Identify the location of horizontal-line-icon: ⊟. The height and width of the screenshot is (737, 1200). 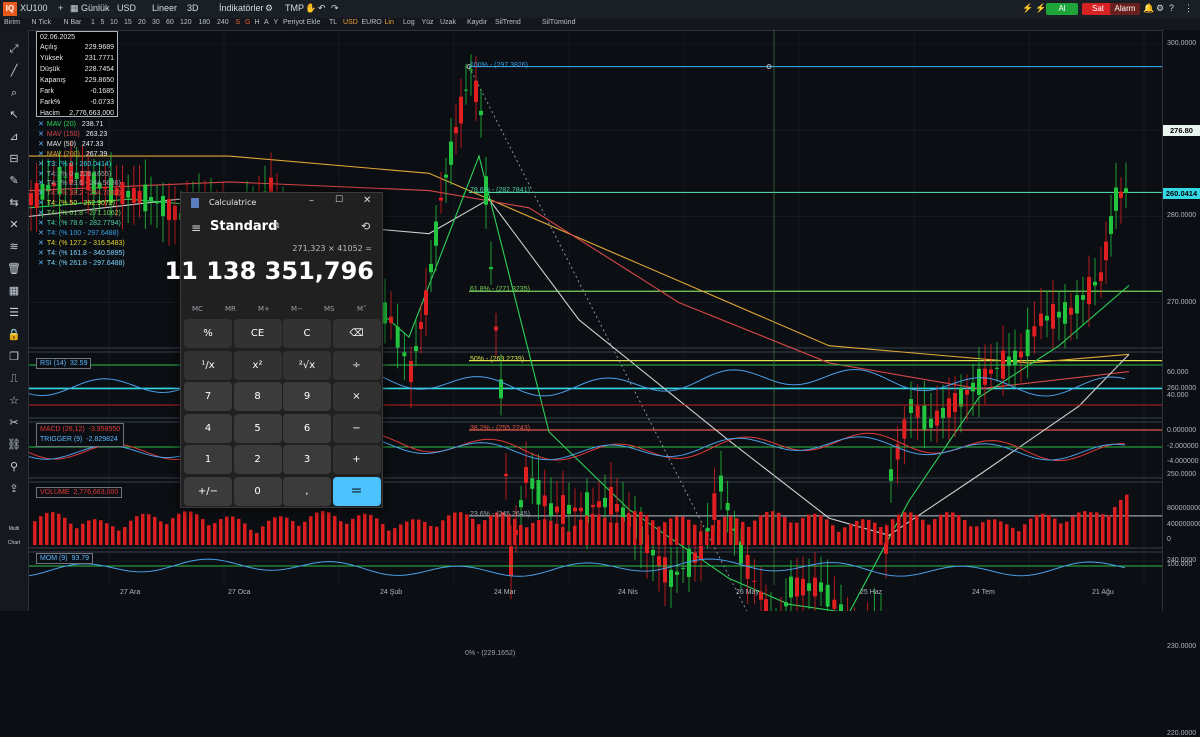
(14, 159).